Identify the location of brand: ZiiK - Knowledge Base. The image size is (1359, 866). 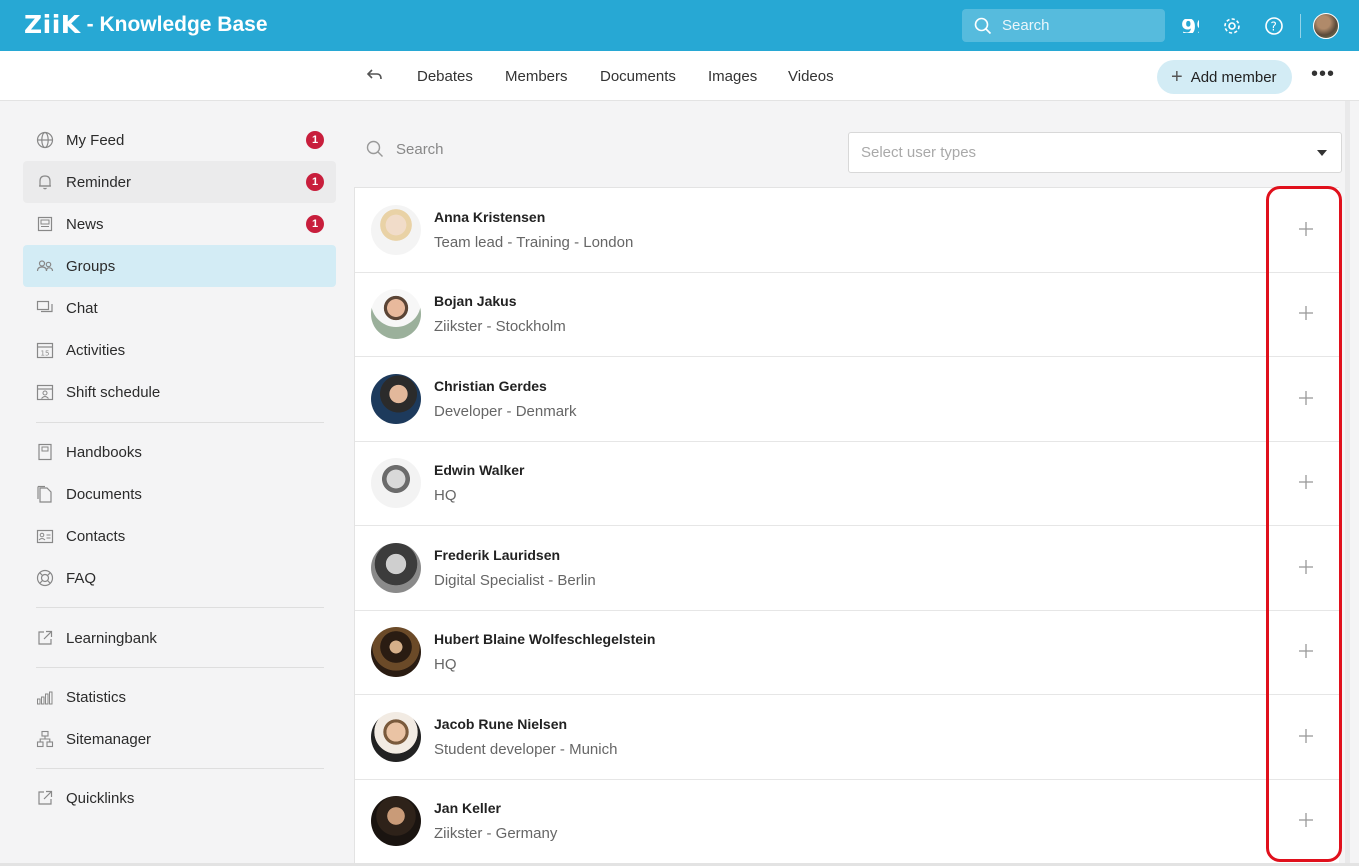
(146, 24).